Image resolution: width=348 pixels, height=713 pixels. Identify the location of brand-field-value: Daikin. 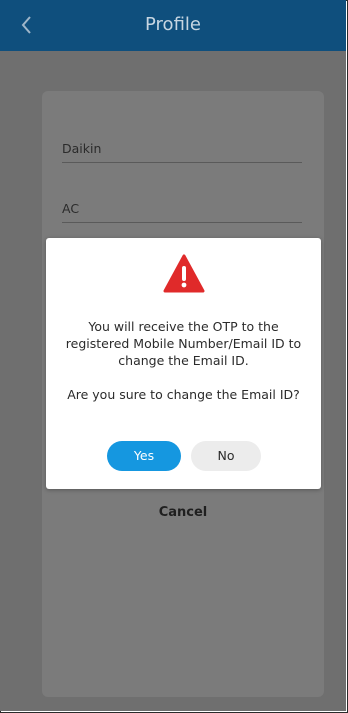
(82, 148).